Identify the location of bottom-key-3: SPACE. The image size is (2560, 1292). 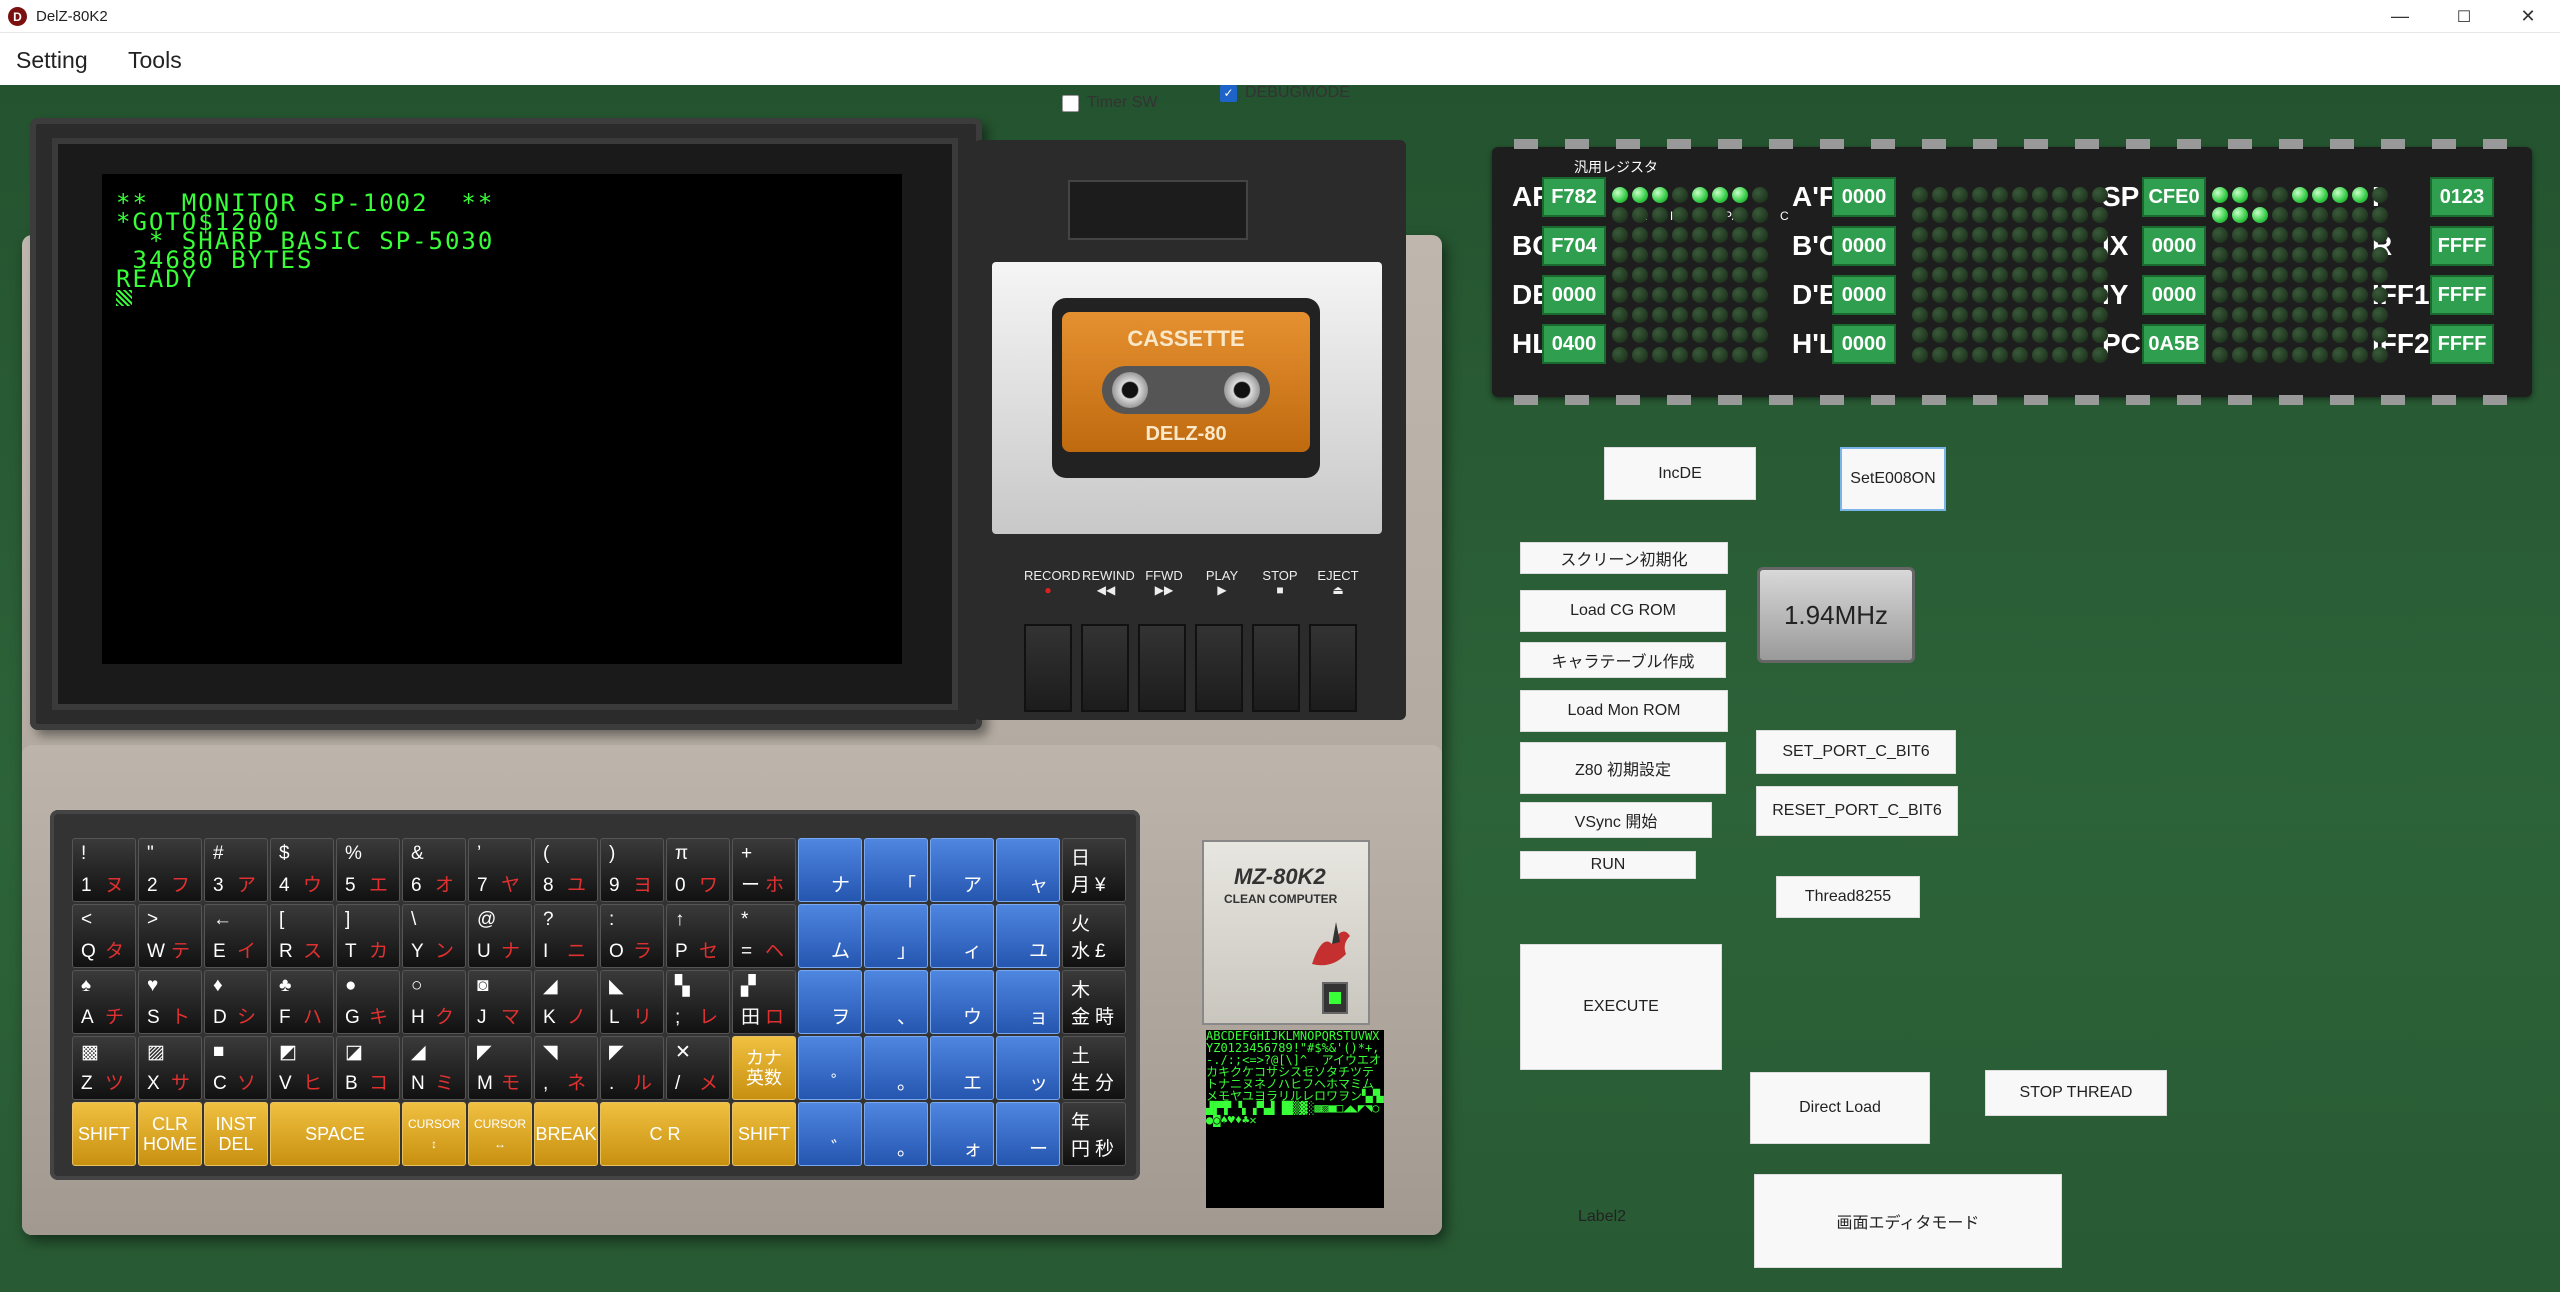
(335, 1134).